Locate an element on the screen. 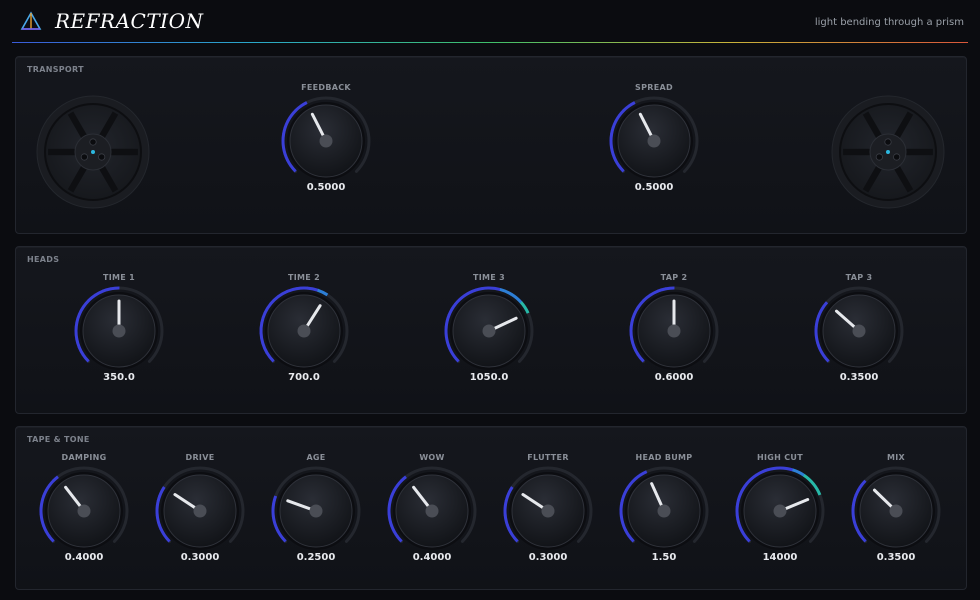 The width and height of the screenshot is (980, 600). knob-dial-damping is located at coordinates (84, 507).